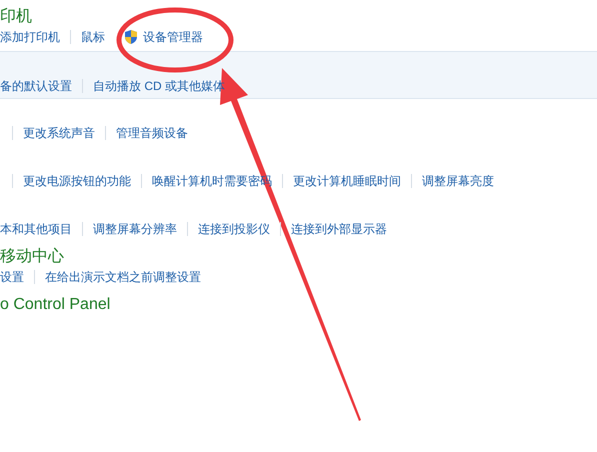 The height and width of the screenshot is (452, 597). Describe the element at coordinates (135, 229) in the screenshot. I see `settings-link: 调整屏幕分辨率` at that location.